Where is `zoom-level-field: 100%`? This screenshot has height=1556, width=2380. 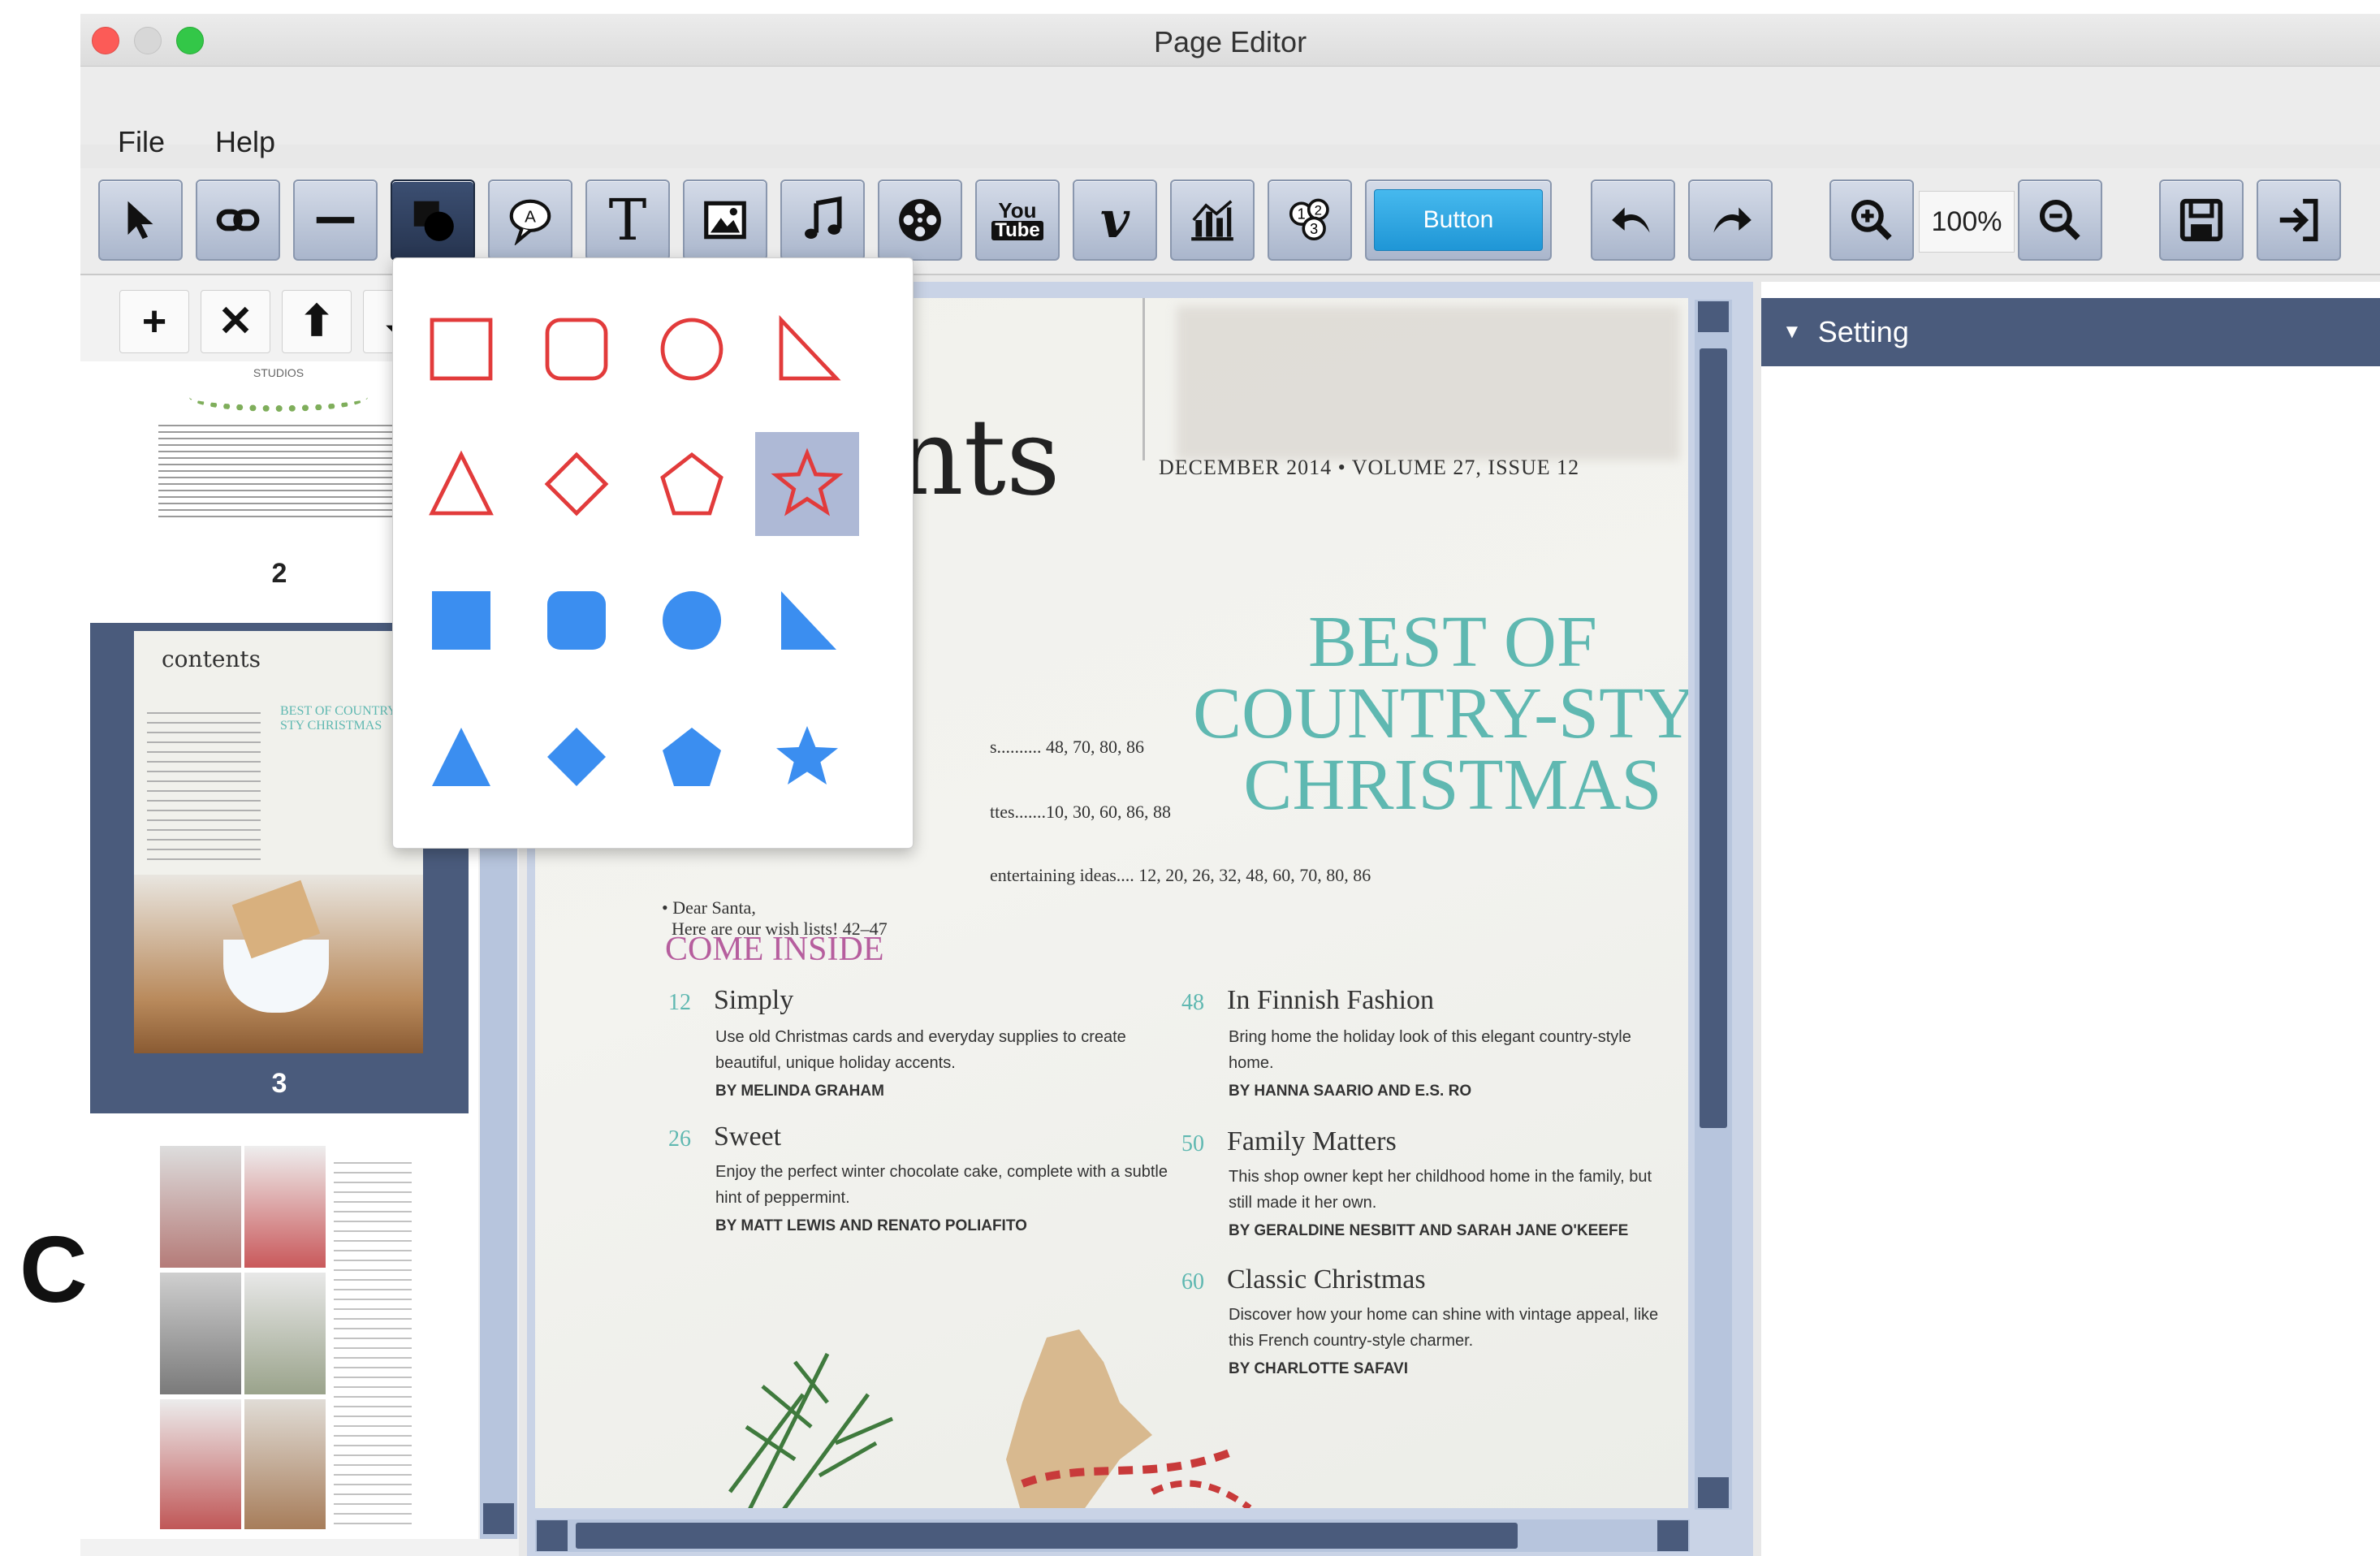 zoom-level-field: 100% is located at coordinates (1967, 222).